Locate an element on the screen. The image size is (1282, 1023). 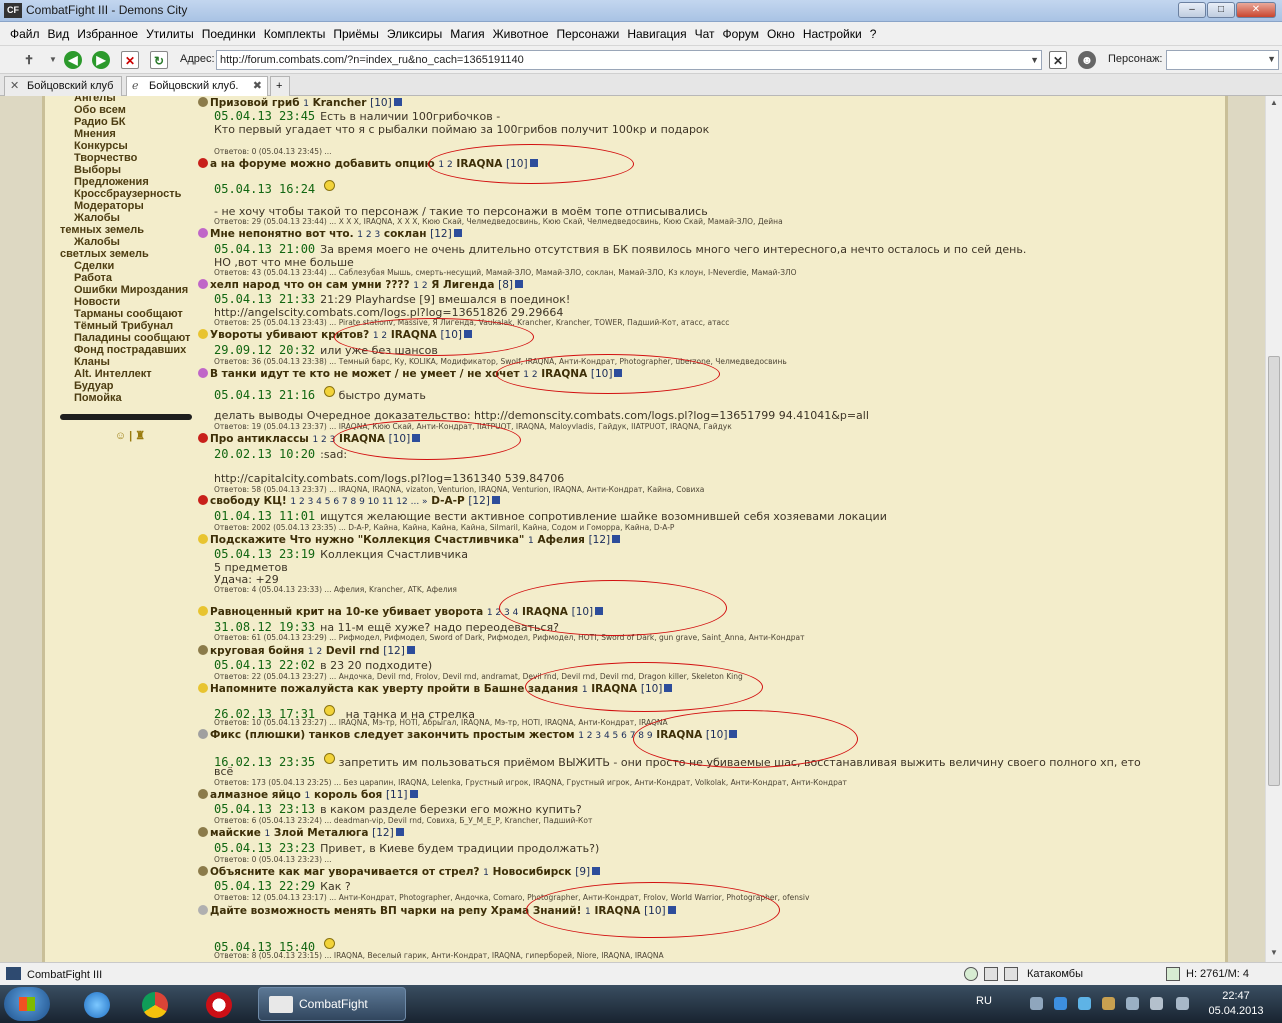
monitor-icon is located at coordinates (1156, 1003).